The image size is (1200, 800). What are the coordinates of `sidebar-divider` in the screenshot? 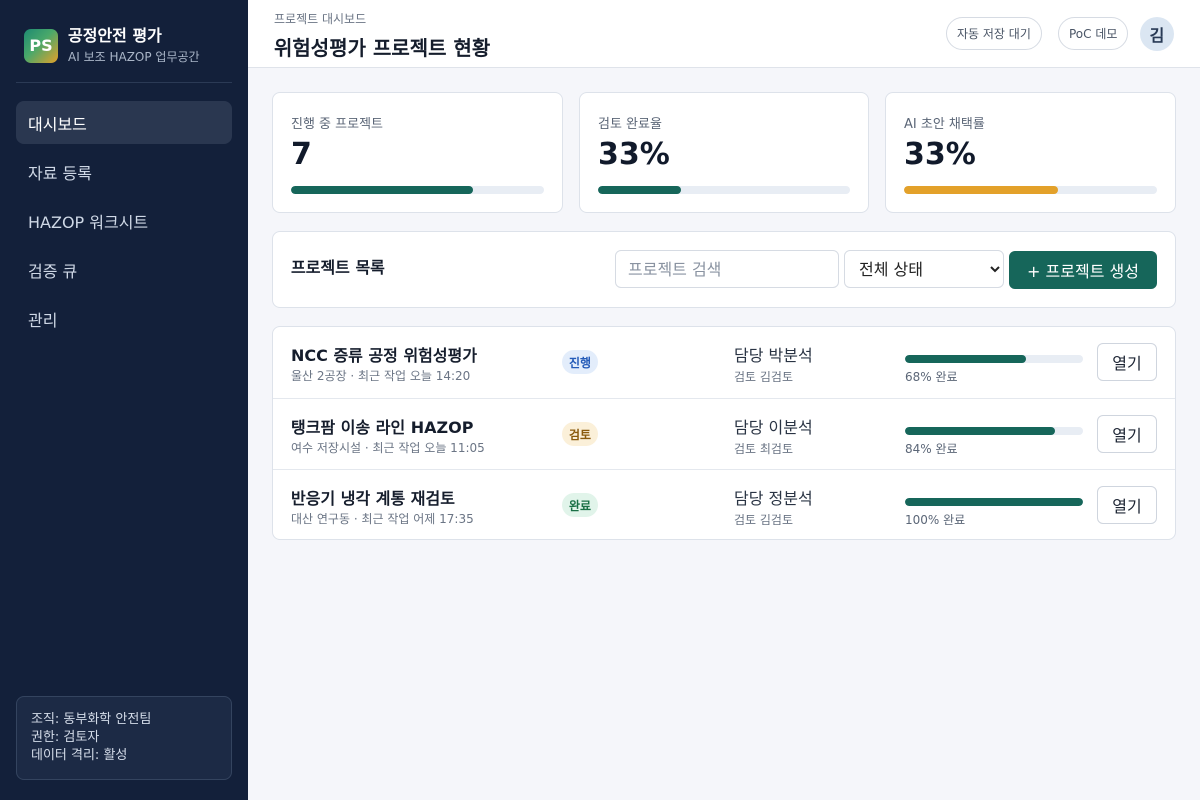 It's located at (124, 82).